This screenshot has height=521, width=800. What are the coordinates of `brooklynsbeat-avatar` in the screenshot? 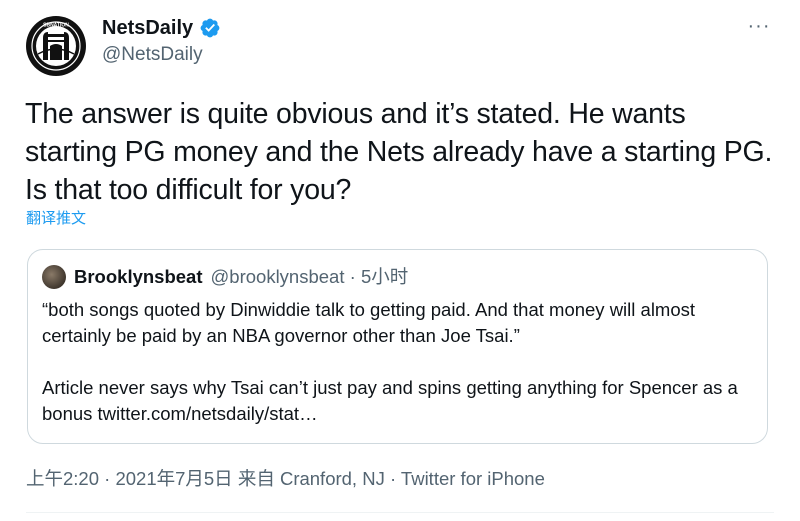 It's located at (54, 277).